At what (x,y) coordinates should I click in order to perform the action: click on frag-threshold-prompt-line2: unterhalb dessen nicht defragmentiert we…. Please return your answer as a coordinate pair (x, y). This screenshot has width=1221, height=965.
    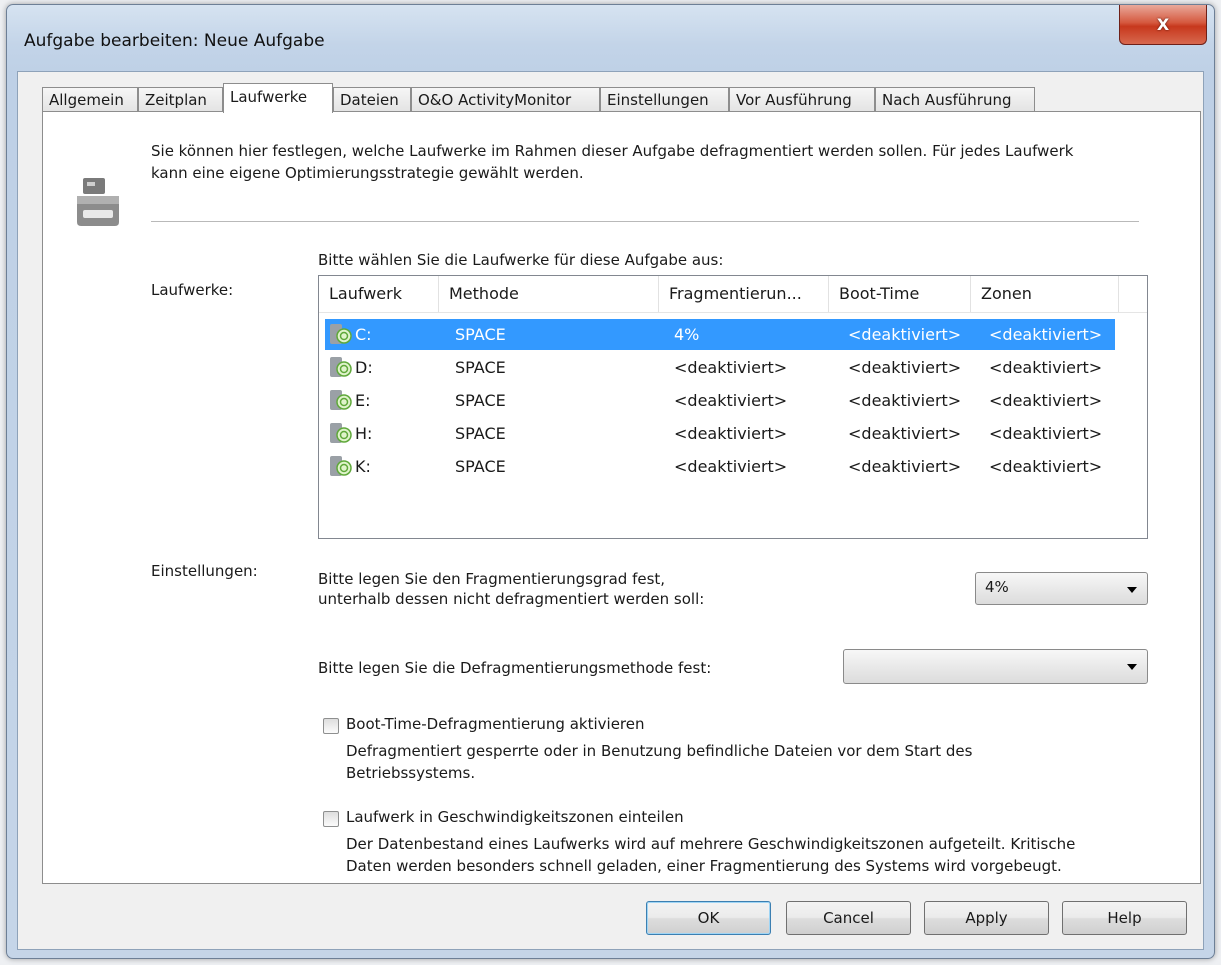
    Looking at the image, I should click on (511, 599).